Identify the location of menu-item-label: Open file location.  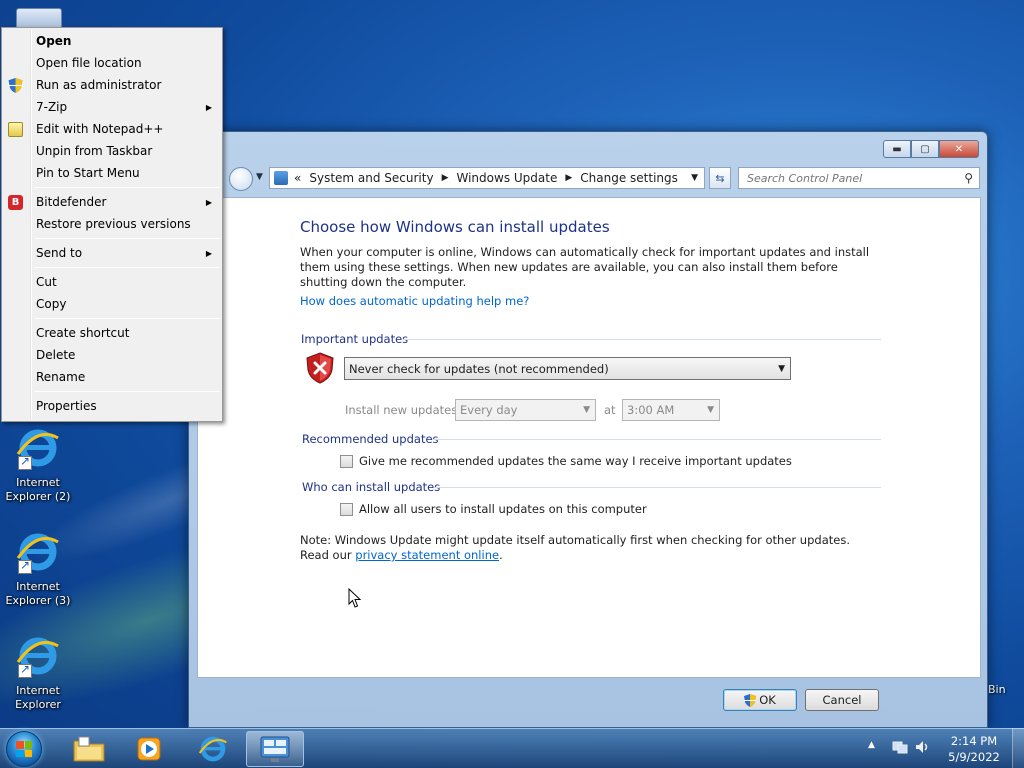
(89, 63).